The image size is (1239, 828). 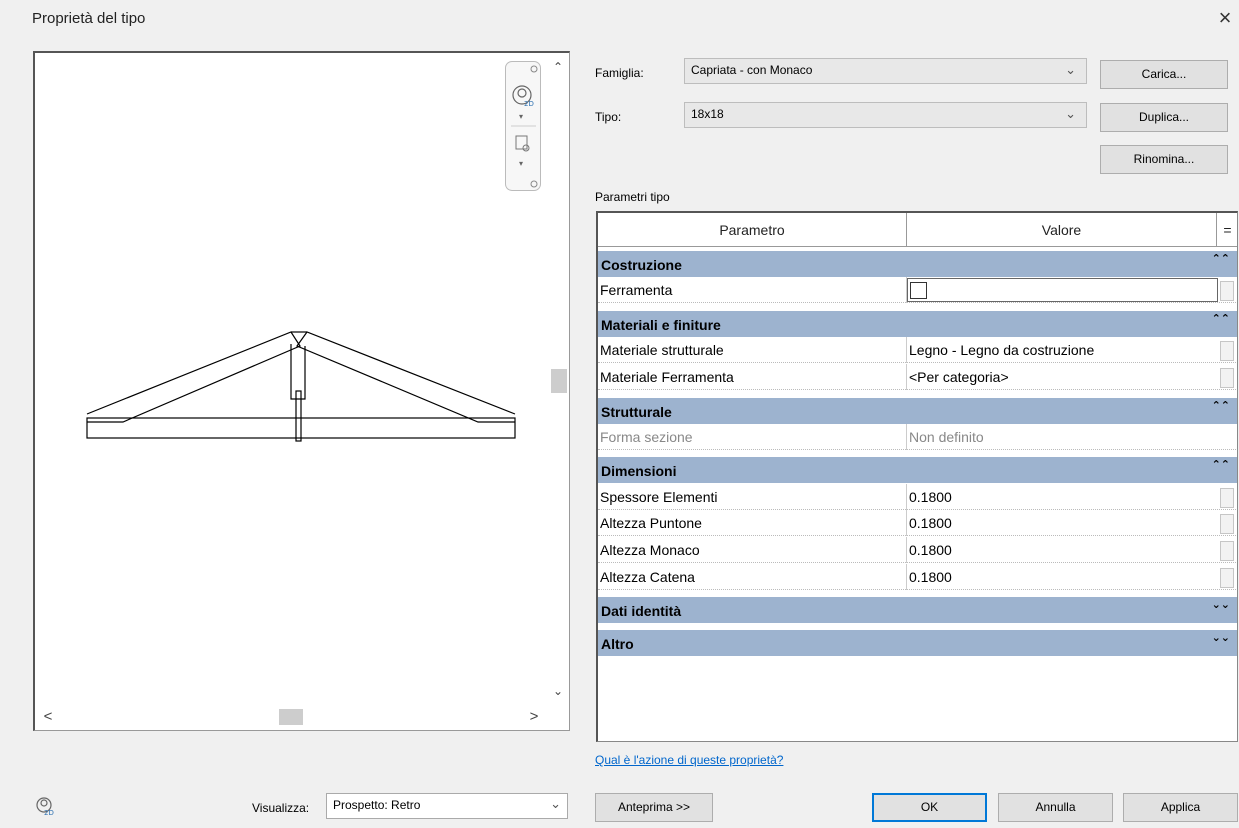 I want to click on table-header: Parametro Valore =, so click(x=917, y=230).